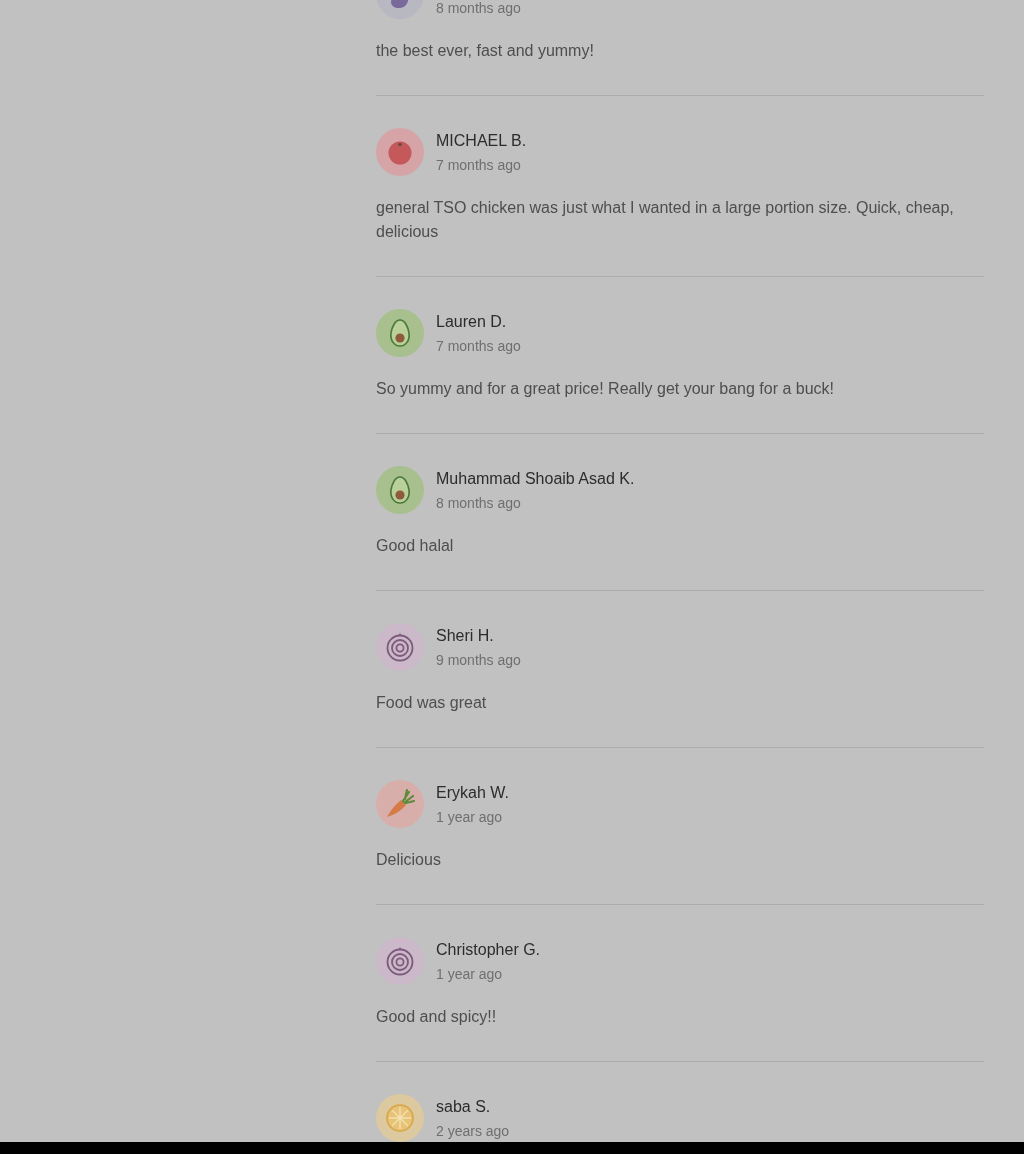  Describe the element at coordinates (432, 703) in the screenshot. I see `review-text: Food was great` at that location.